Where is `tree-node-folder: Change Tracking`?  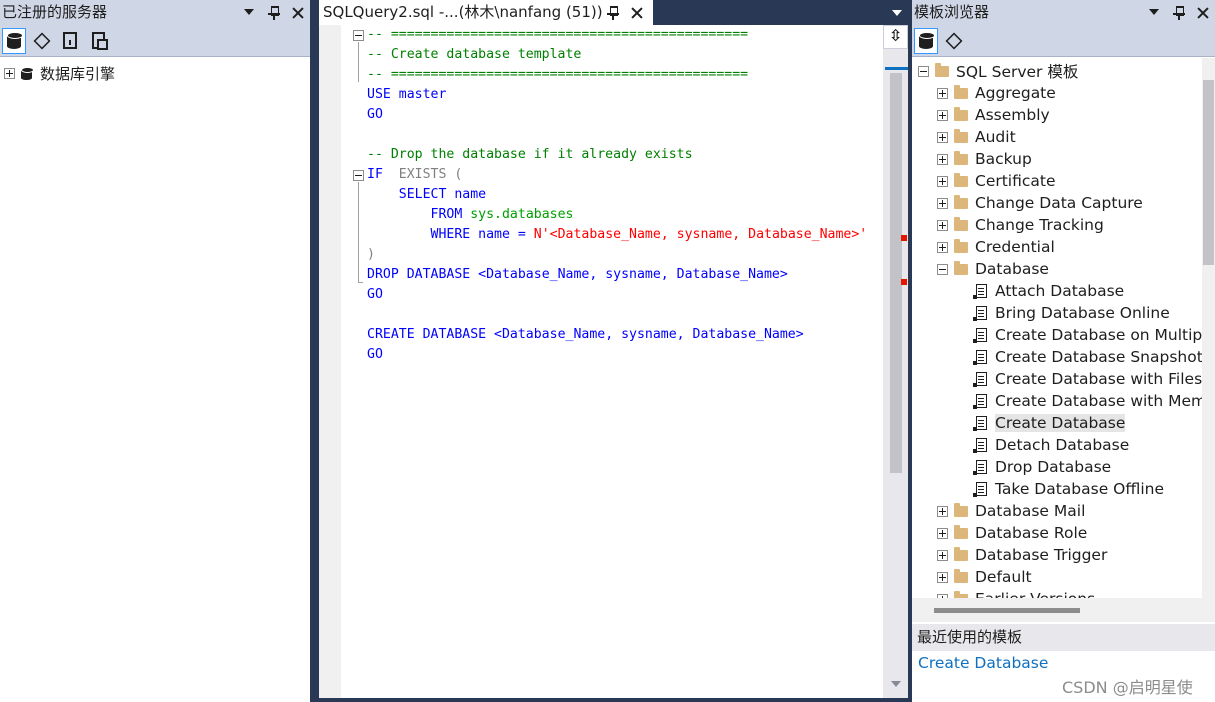
tree-node-folder: Change Tracking is located at coordinates (1020, 225).